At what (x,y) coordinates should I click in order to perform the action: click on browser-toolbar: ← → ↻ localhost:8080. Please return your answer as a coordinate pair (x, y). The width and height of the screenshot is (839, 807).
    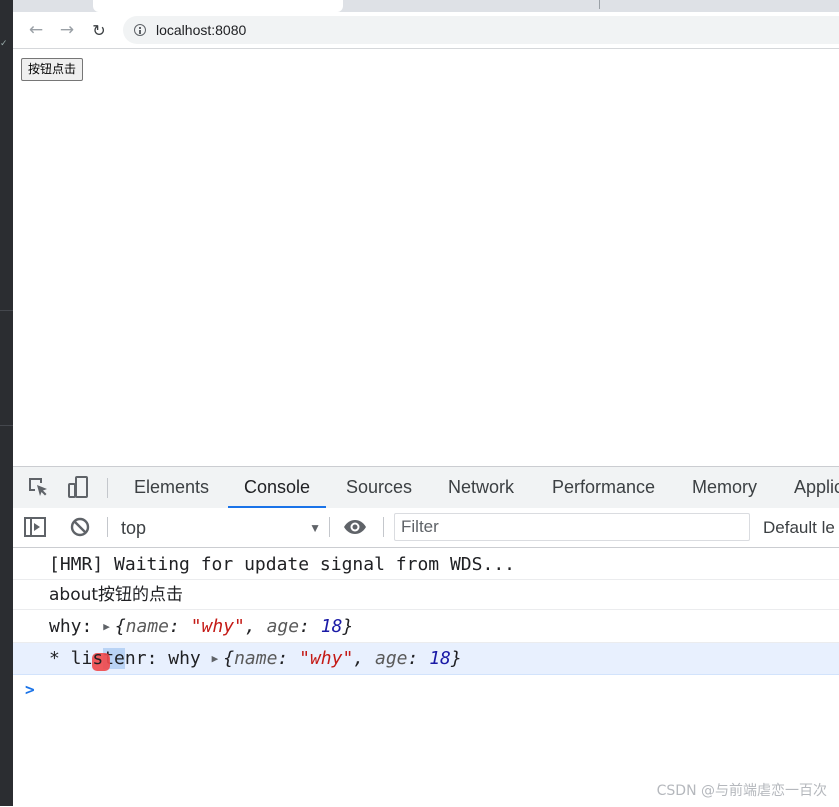
    Looking at the image, I should click on (426, 30).